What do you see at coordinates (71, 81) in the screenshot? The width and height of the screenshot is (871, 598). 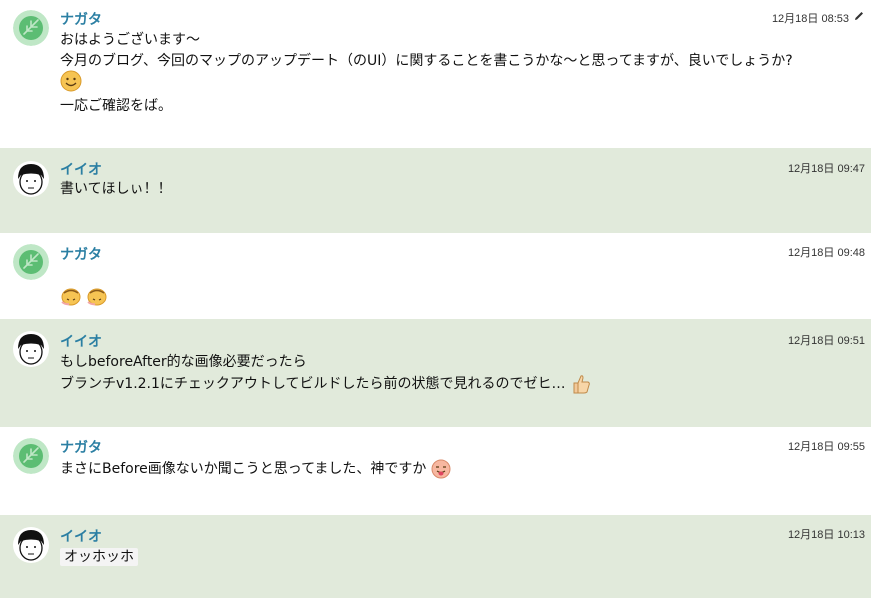 I see `smile-emoji` at bounding box center [71, 81].